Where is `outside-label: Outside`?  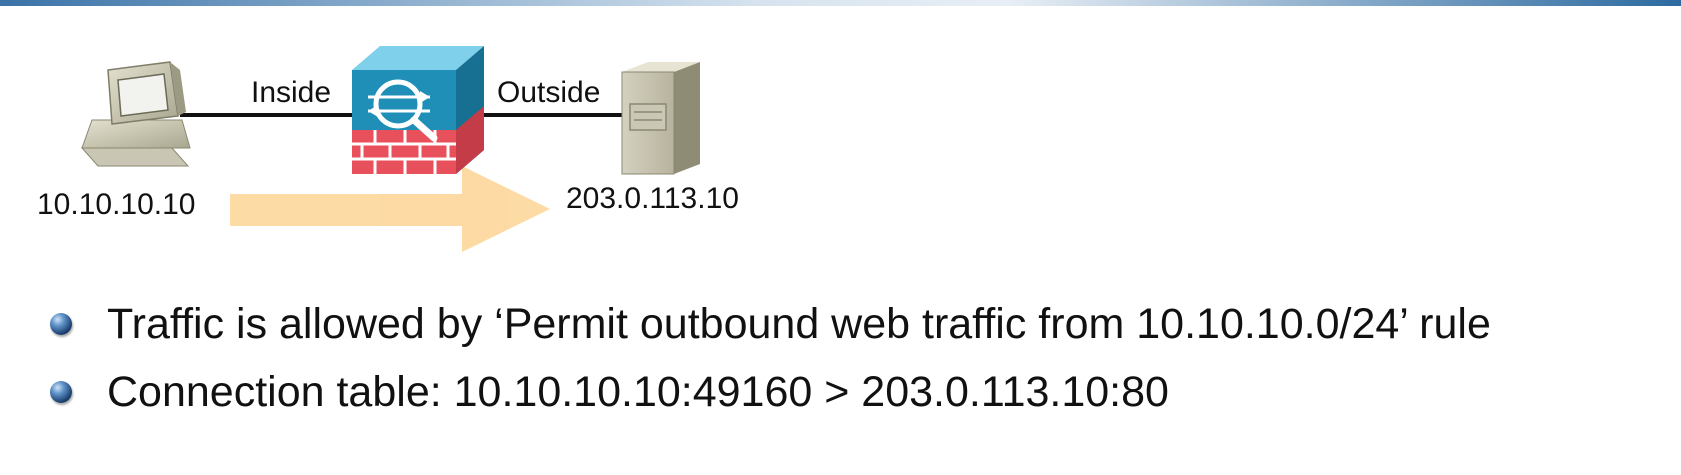 outside-label: Outside is located at coordinates (549, 92).